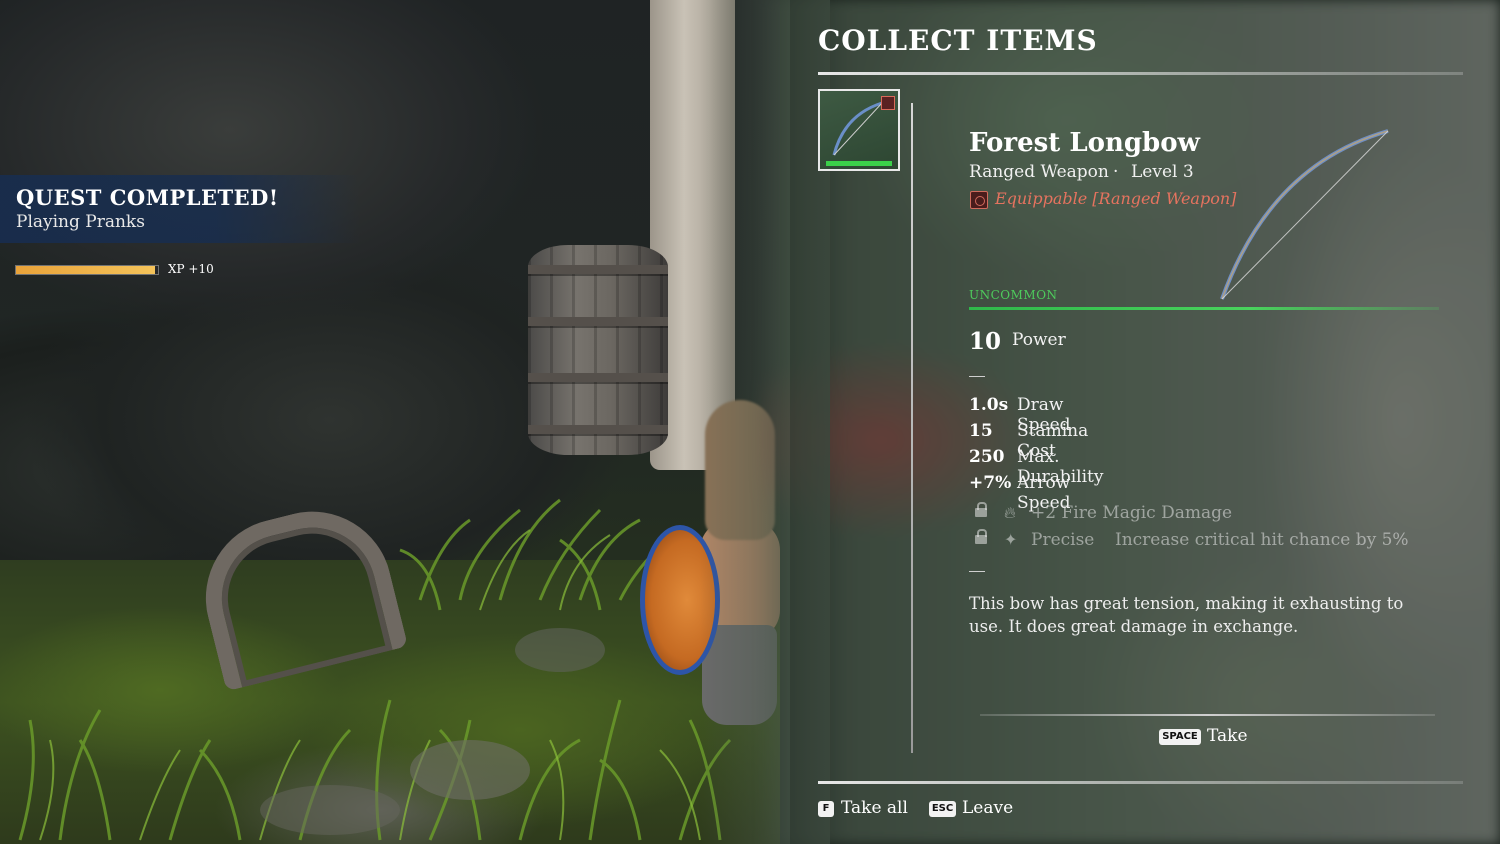 The height and width of the screenshot is (844, 1500). Describe the element at coordinates (1162, 172) in the screenshot. I see `item-level: Level 3` at that location.